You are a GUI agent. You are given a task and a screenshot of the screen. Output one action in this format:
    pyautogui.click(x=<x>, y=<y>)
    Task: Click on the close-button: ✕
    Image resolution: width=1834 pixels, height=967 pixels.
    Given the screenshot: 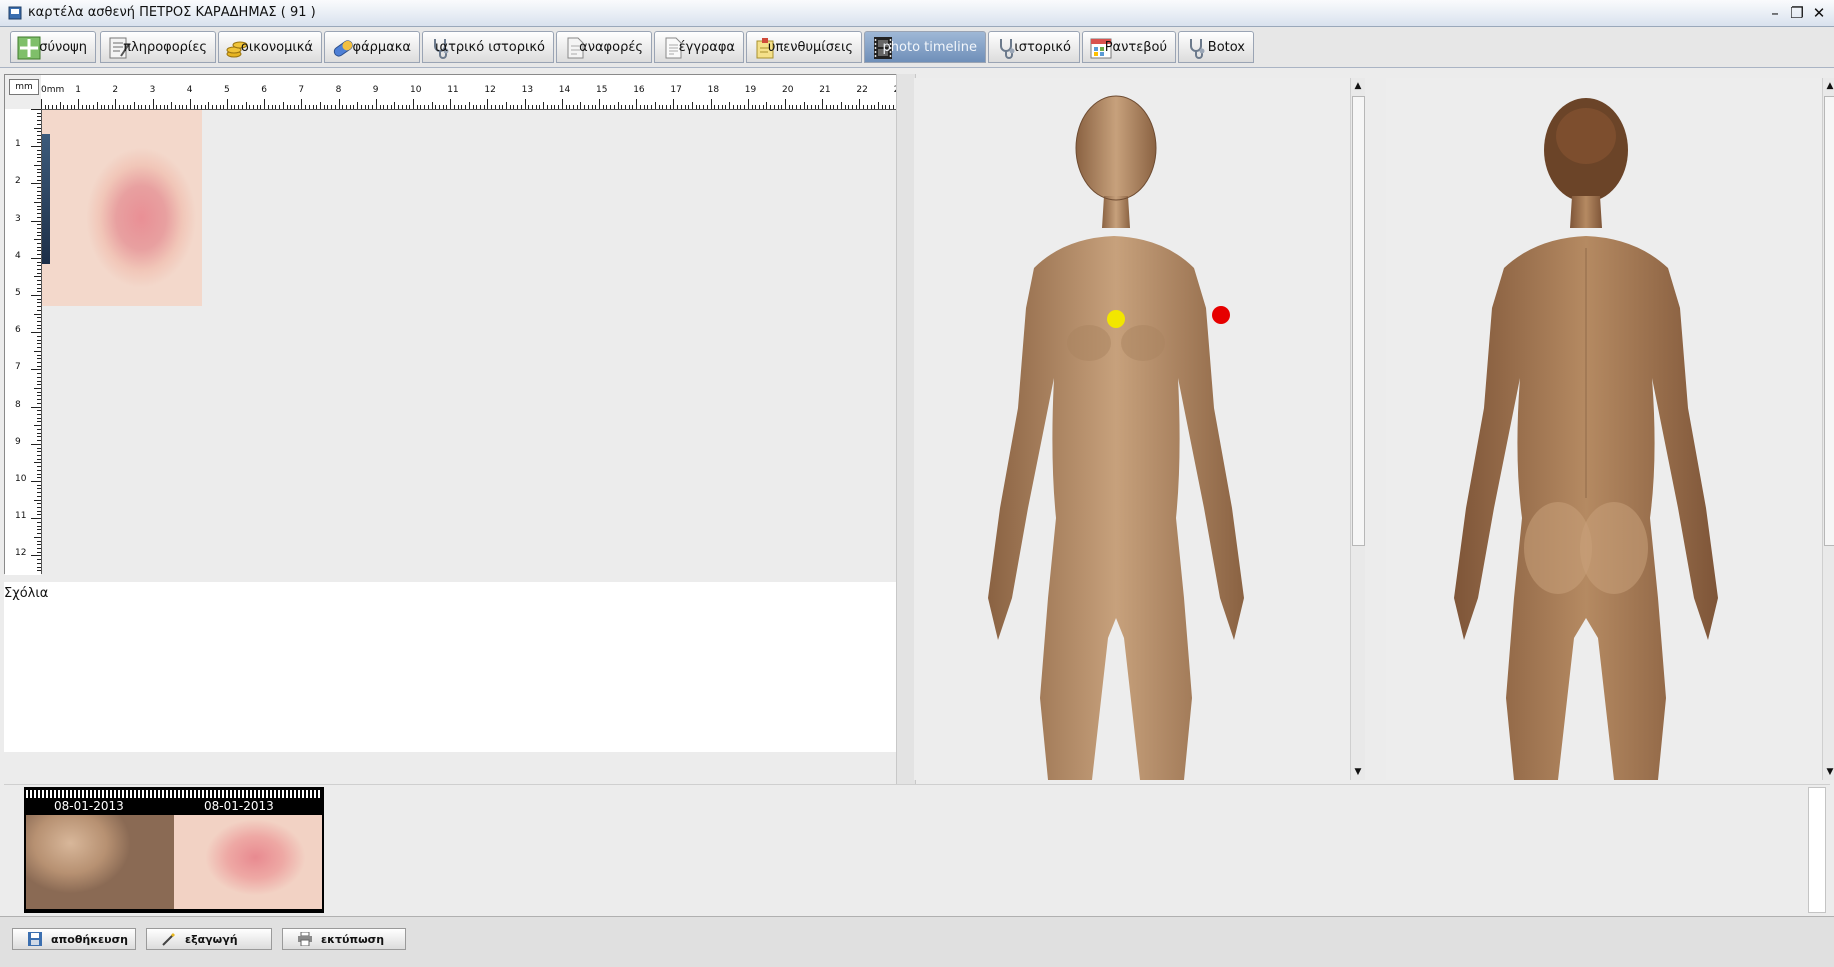 What is the action you would take?
    pyautogui.click(x=1819, y=13)
    